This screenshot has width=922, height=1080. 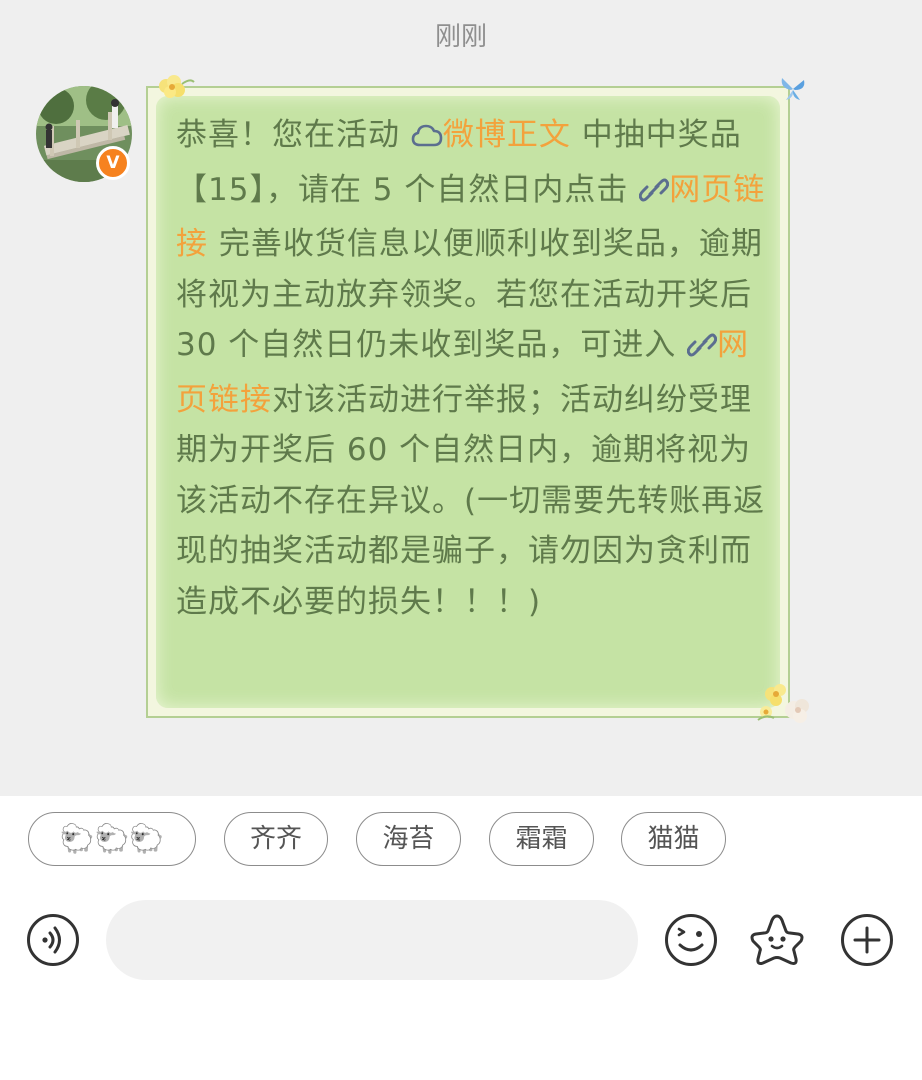 What do you see at coordinates (112, 839) in the screenshot?
I see `quick-reply-chip: 🐑🐑🐑` at bounding box center [112, 839].